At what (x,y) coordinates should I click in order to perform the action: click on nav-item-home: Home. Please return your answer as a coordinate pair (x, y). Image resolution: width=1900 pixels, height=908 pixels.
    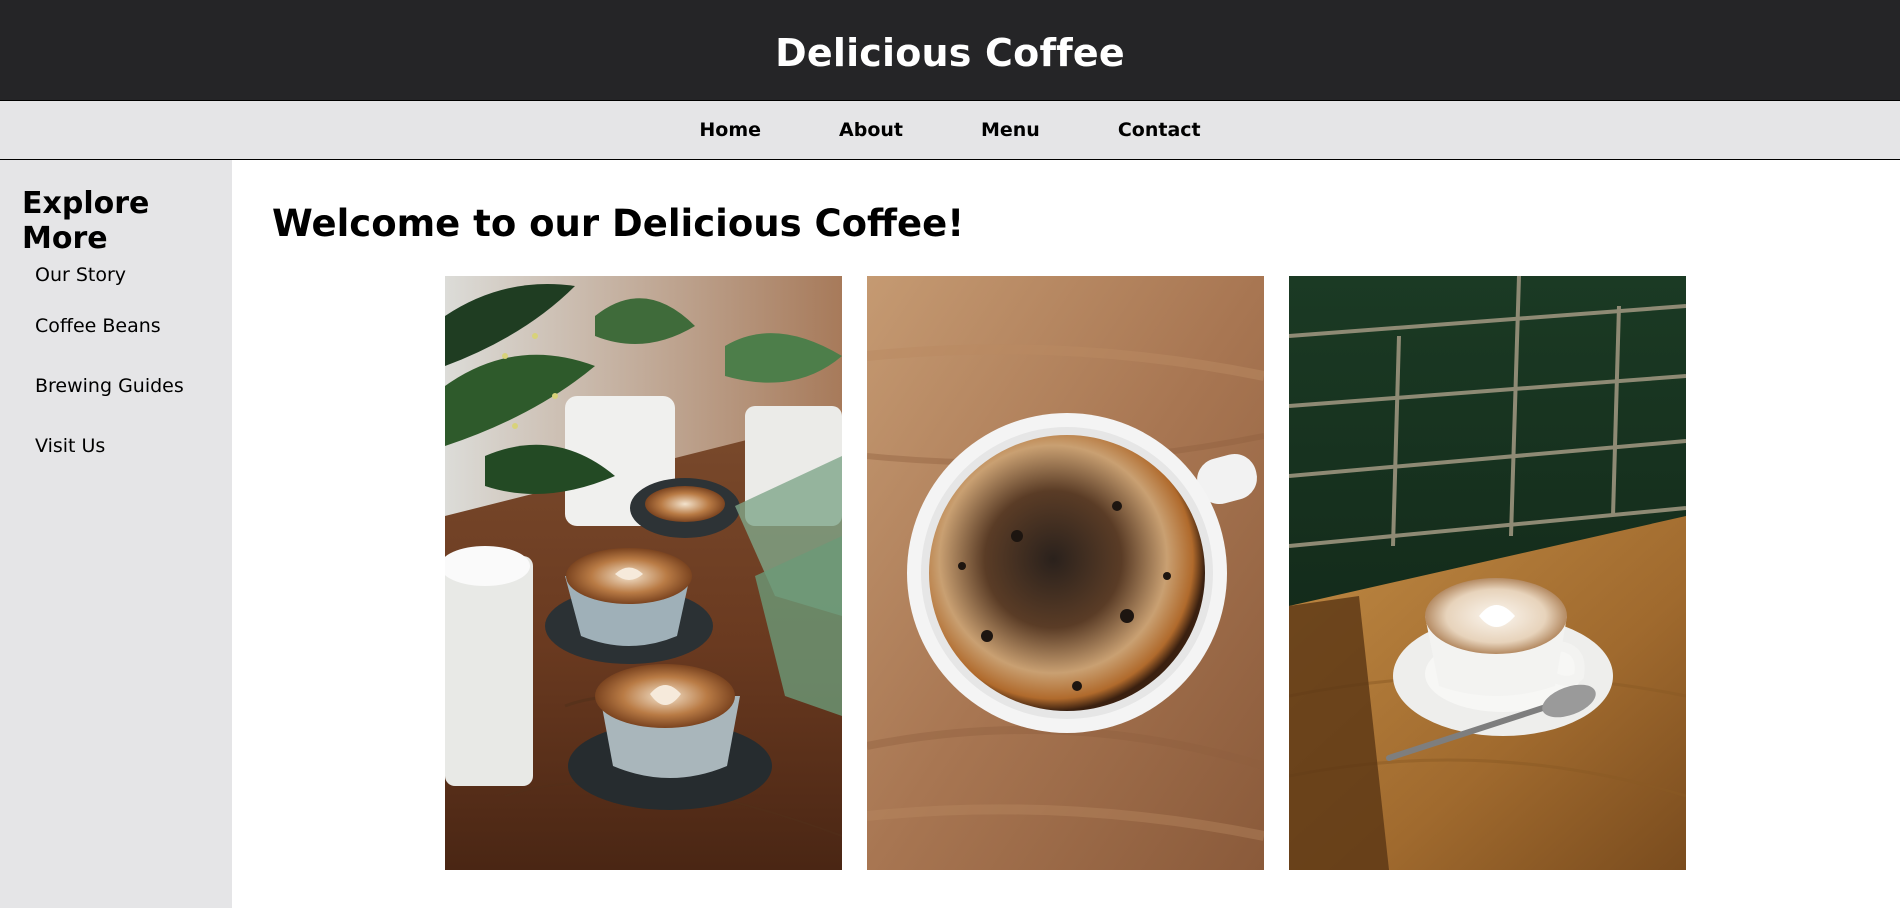
    Looking at the image, I should click on (730, 130).